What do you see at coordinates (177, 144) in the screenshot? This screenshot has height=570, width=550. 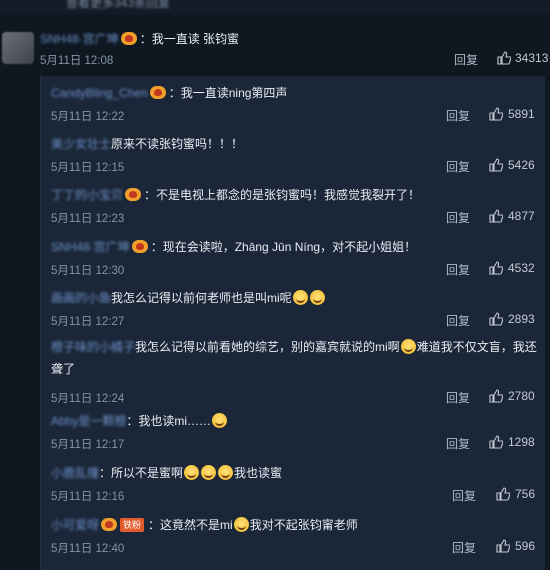 I see `reply-text: 原来不读张钧蜜吗！！！` at bounding box center [177, 144].